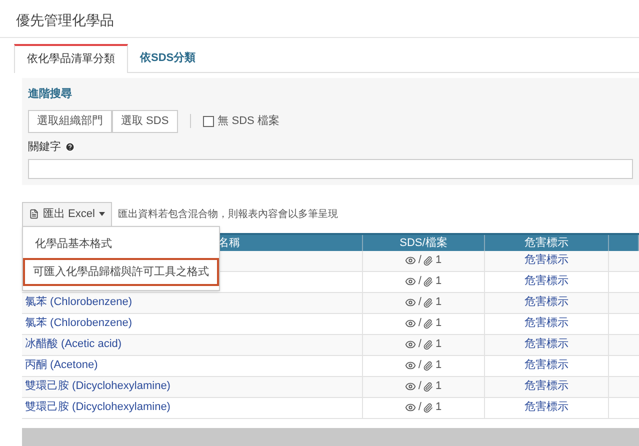 The image size is (639, 446). I want to click on chemical-name-link: 冰醋酸 (Acetic acid), so click(73, 344).